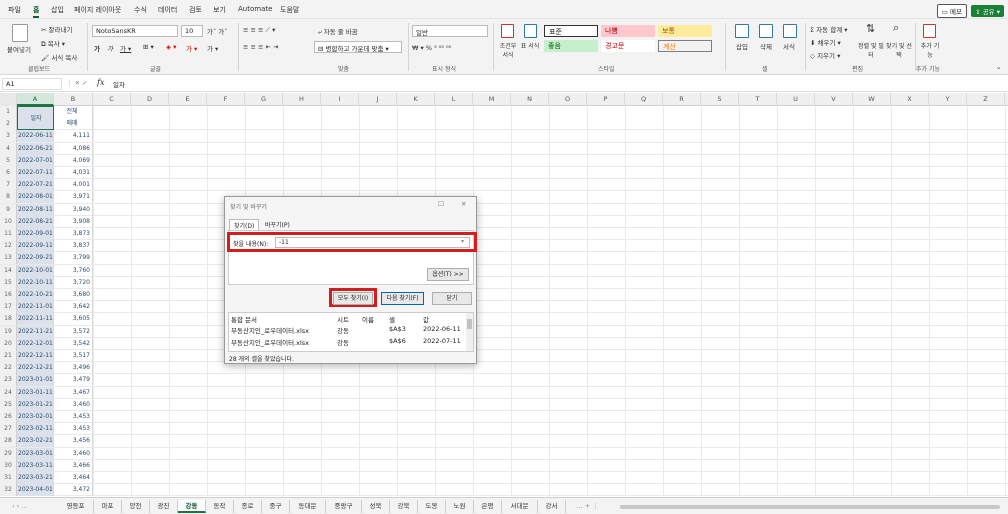 The height and width of the screenshot is (514, 1008). What do you see at coordinates (347, 342) in the screenshot?
I see `list-item: 부동산지인_로우데이터.xlsx 강동 $A$6 2022-07-11` at bounding box center [347, 342].